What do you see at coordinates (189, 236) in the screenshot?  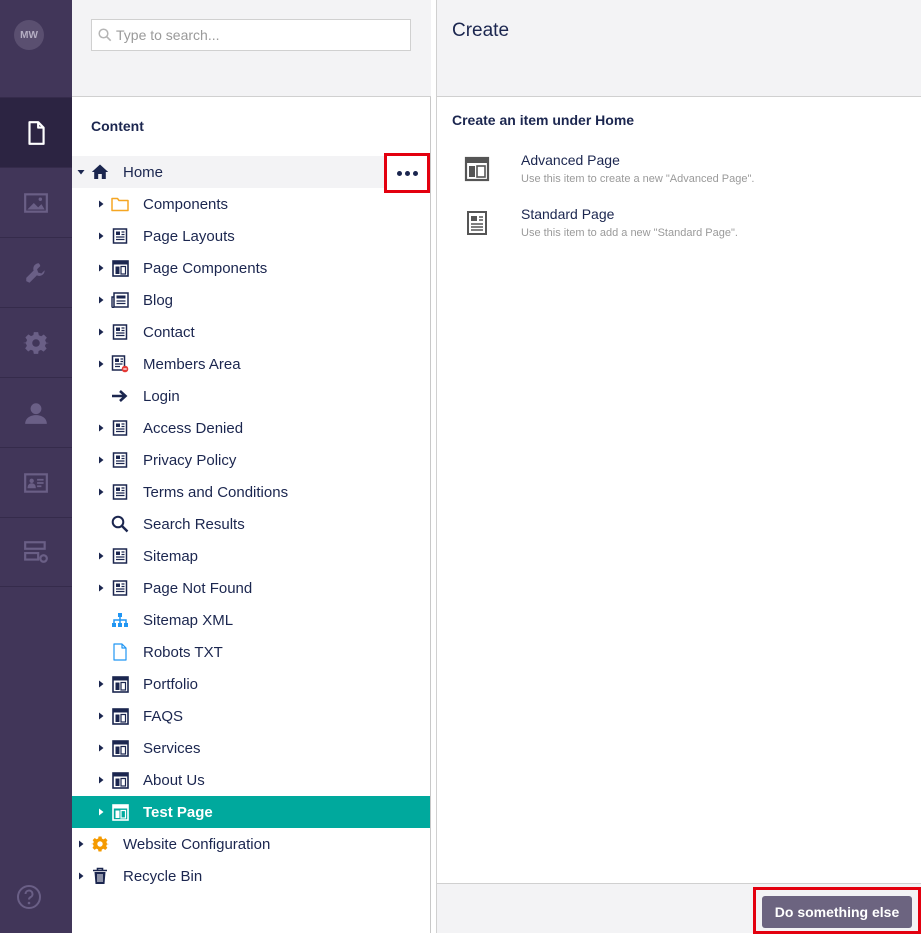 I see `tree-item-label: Page Layouts` at bounding box center [189, 236].